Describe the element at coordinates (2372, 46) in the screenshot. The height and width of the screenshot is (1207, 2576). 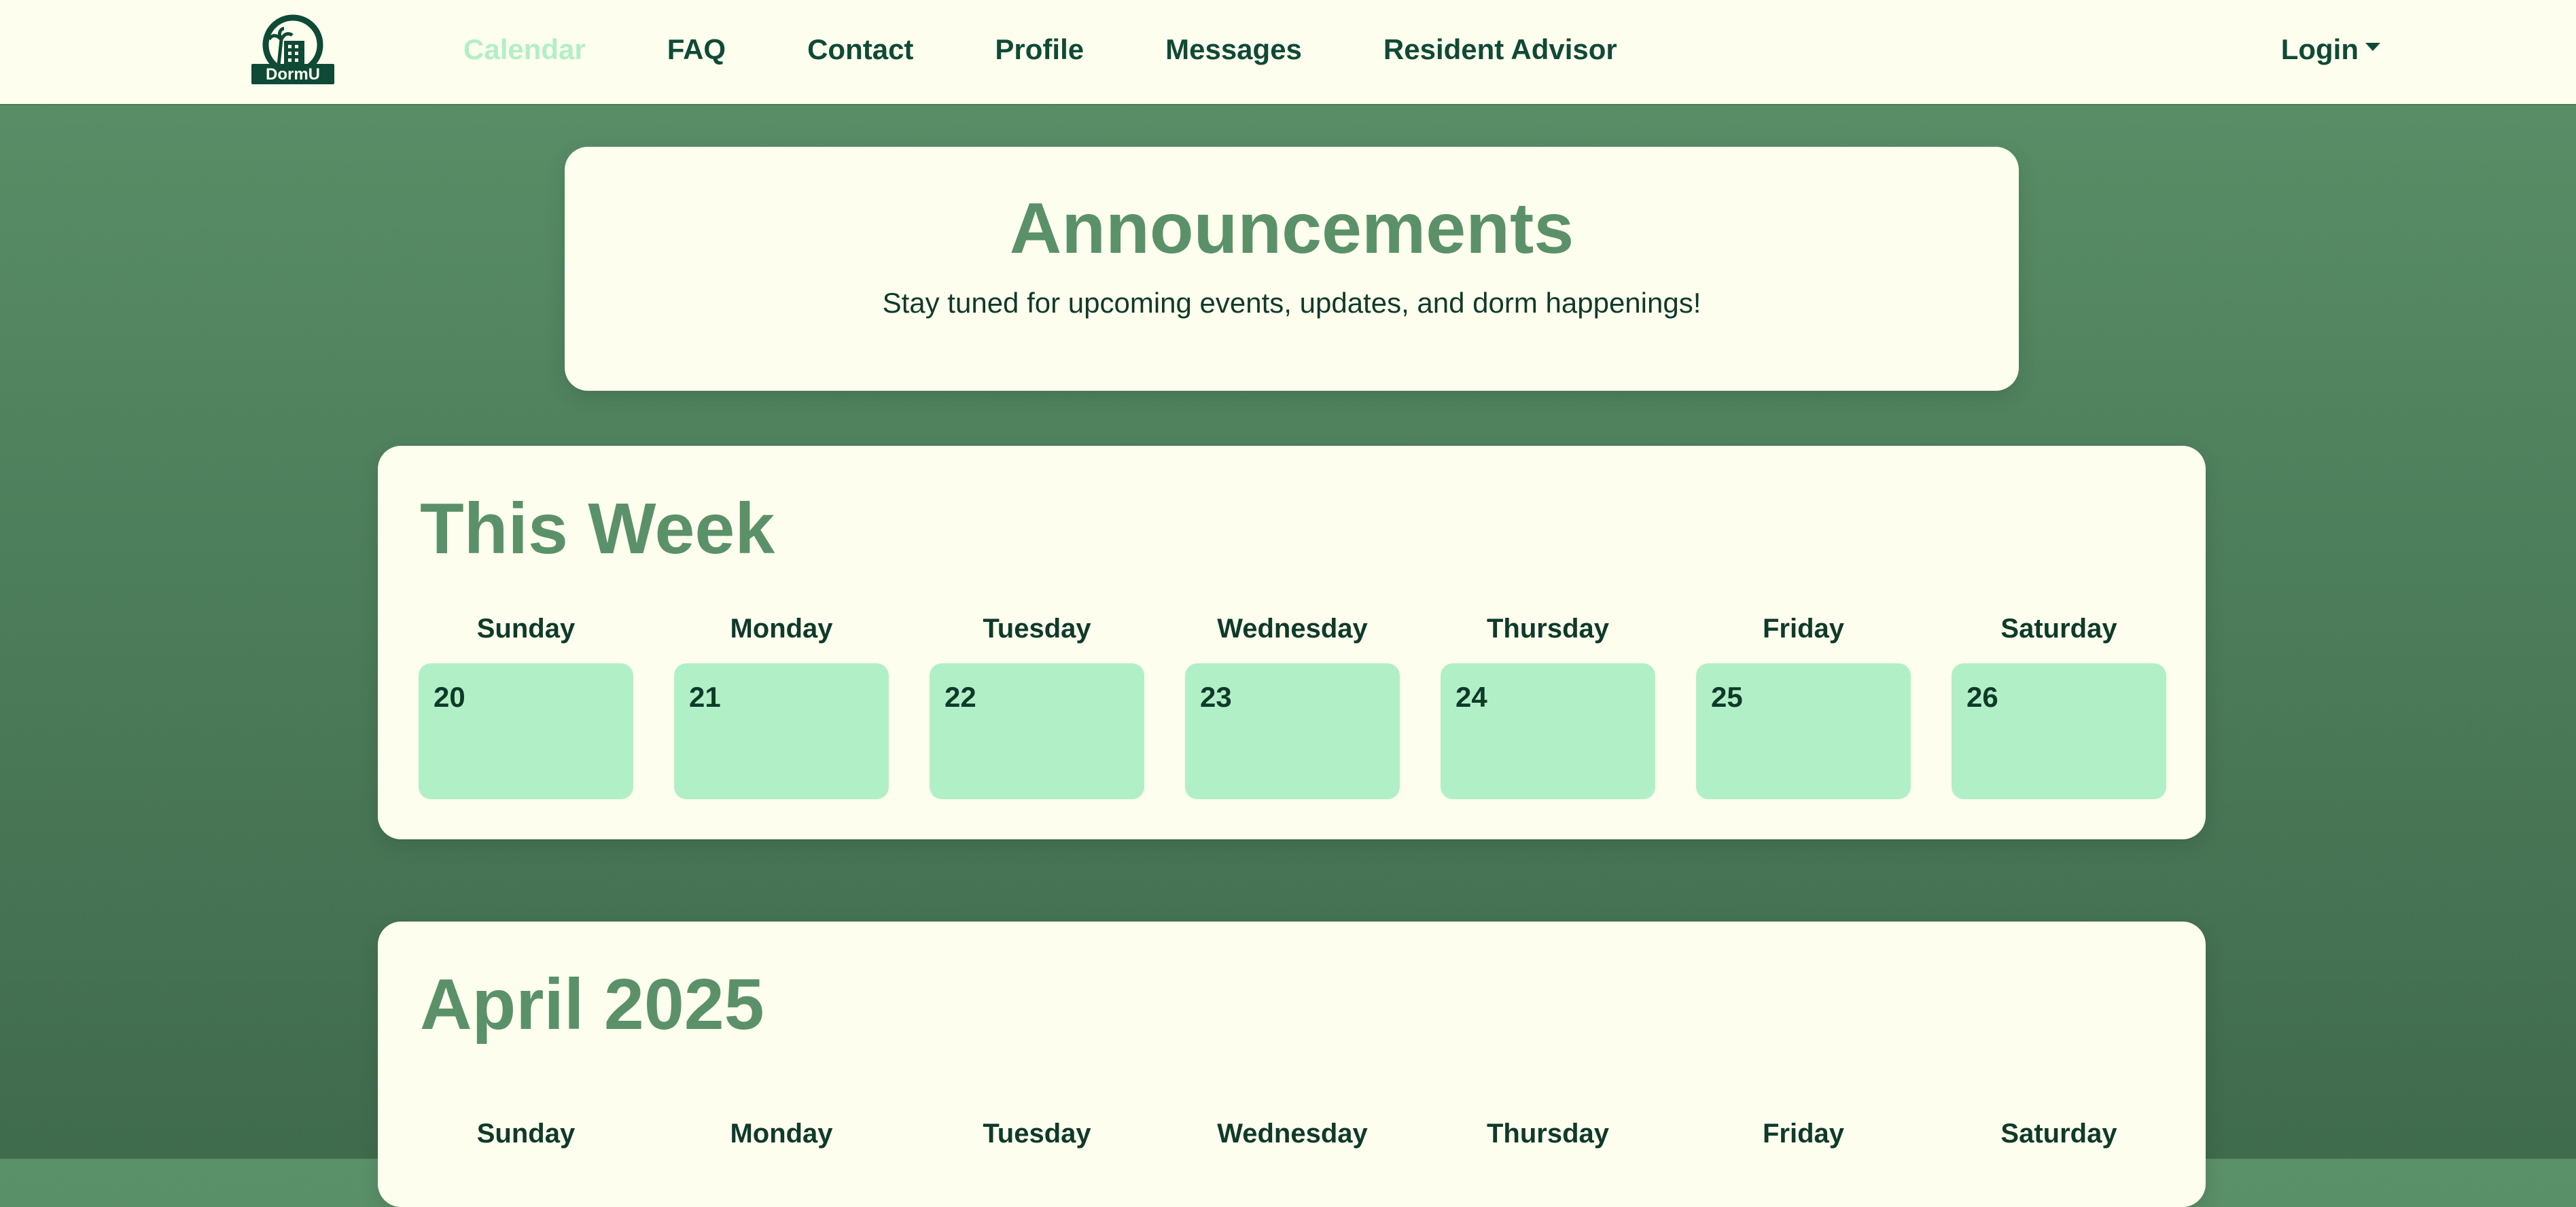
I see `caret-down-icon` at that location.